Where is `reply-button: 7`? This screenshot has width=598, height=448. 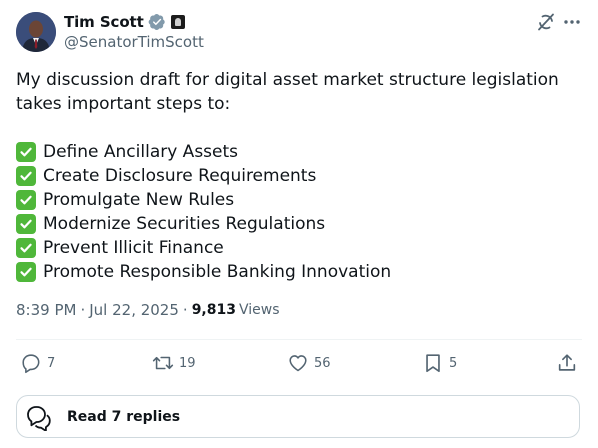
reply-button: 7 is located at coordinates (37, 363).